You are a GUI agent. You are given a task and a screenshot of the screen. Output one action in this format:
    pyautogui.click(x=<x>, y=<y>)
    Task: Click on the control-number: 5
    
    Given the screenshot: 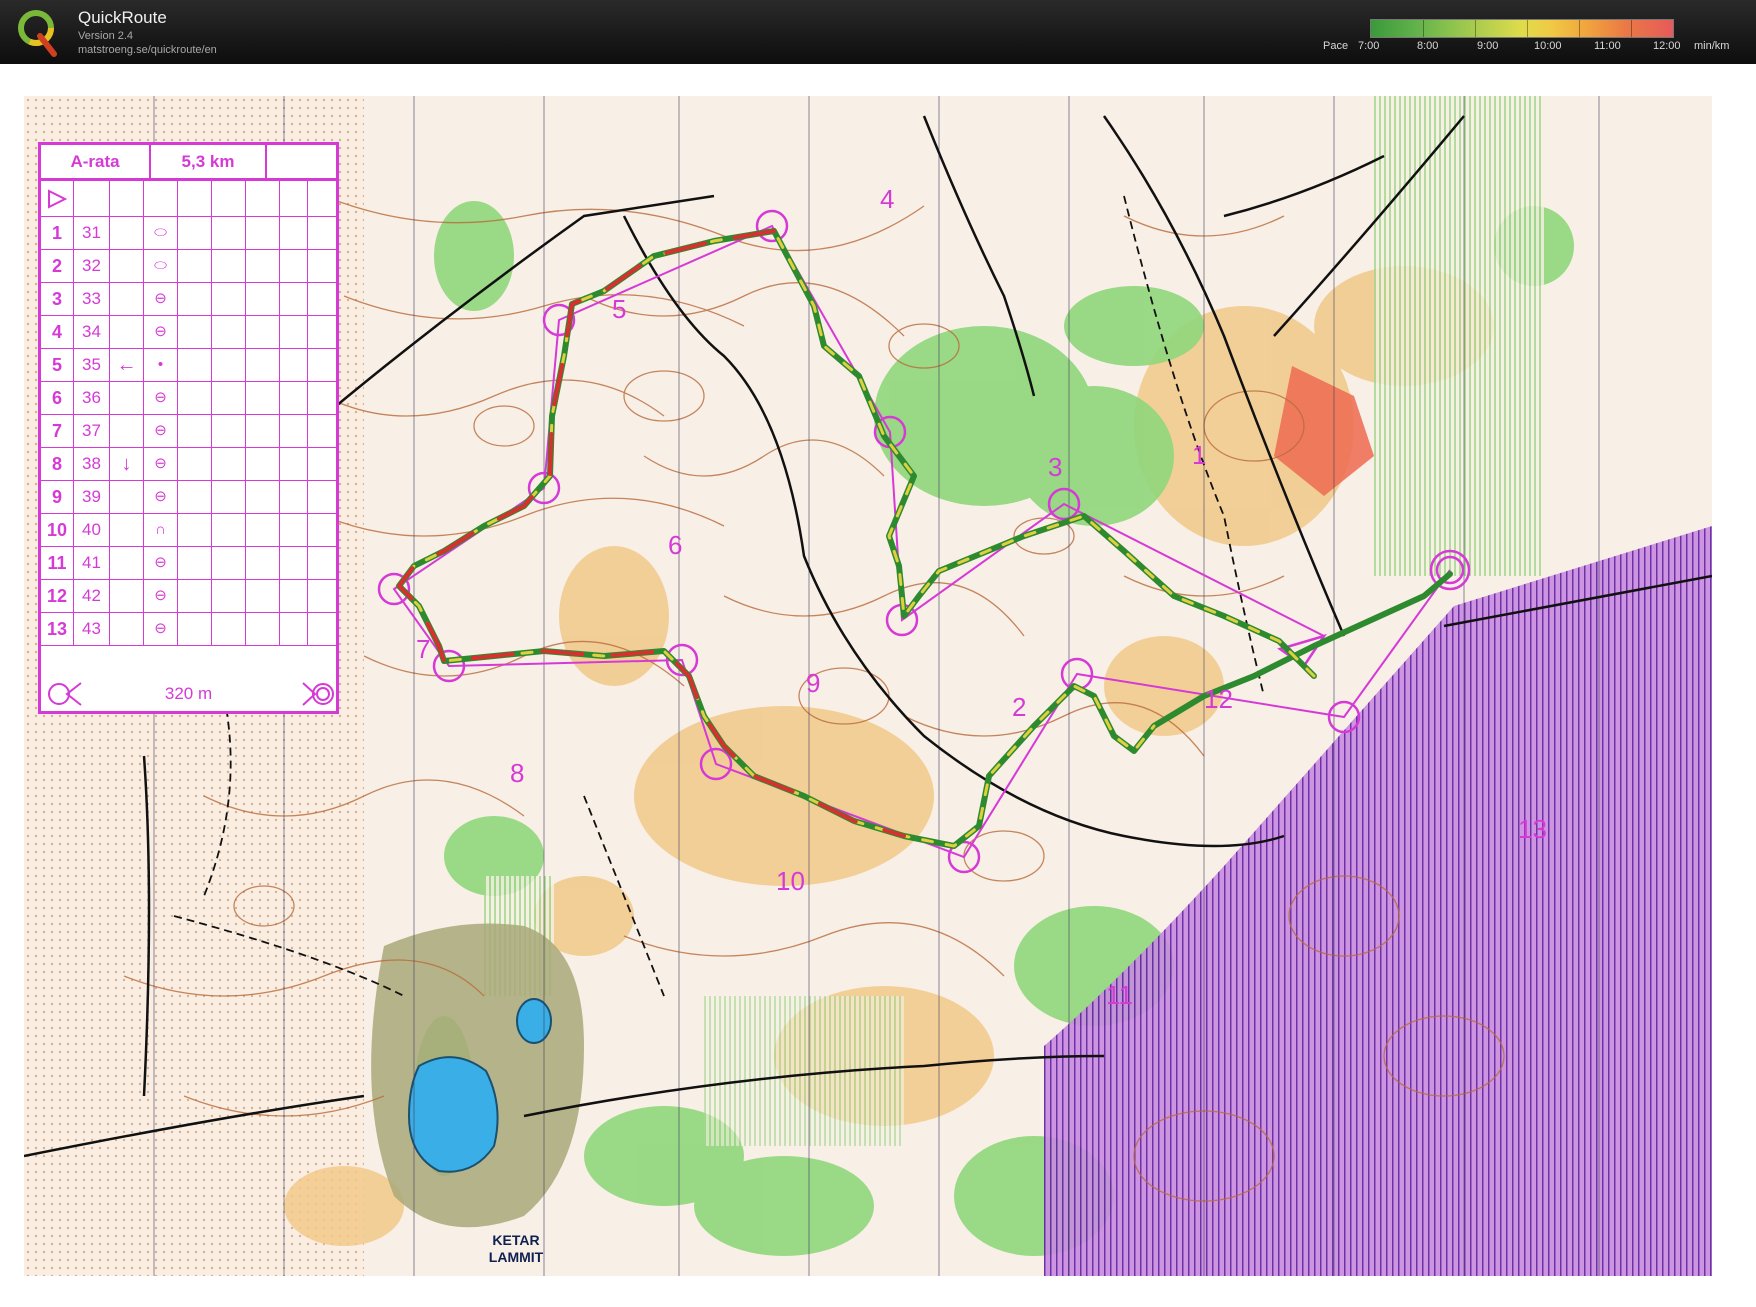 What is the action you would take?
    pyautogui.click(x=57, y=365)
    